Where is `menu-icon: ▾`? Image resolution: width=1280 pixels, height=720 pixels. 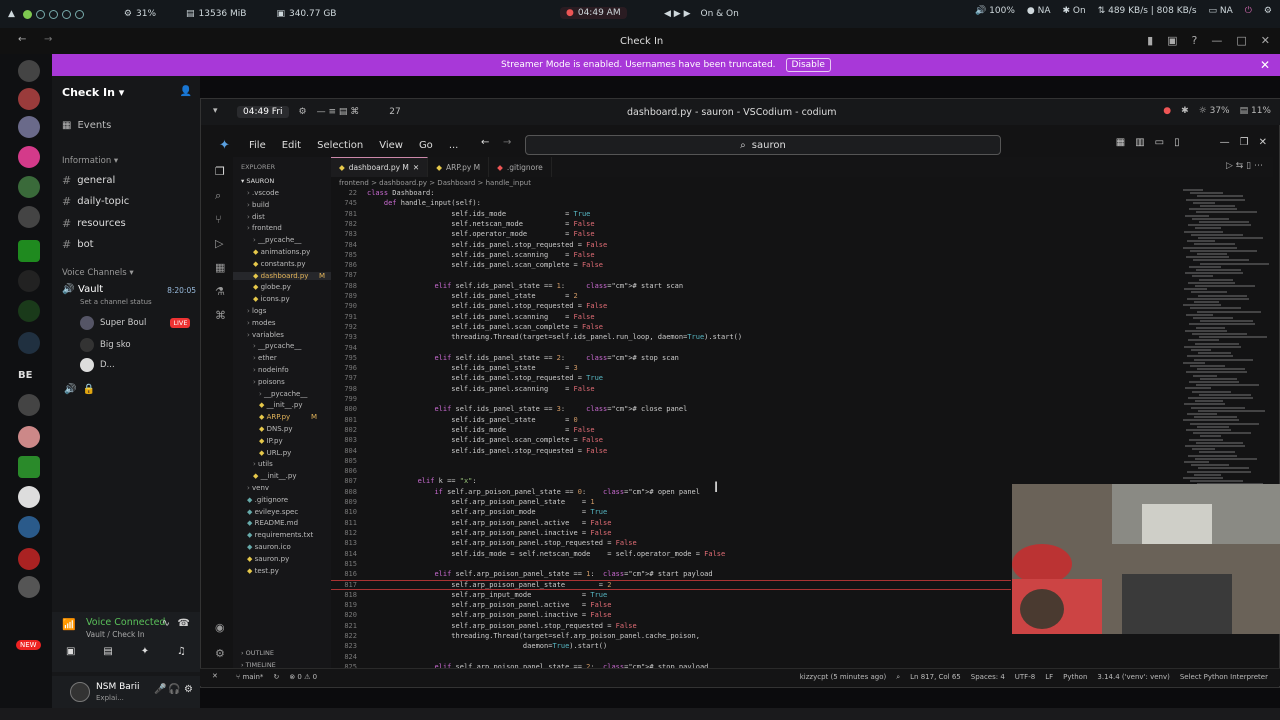 menu-icon: ▾ is located at coordinates (215, 111).